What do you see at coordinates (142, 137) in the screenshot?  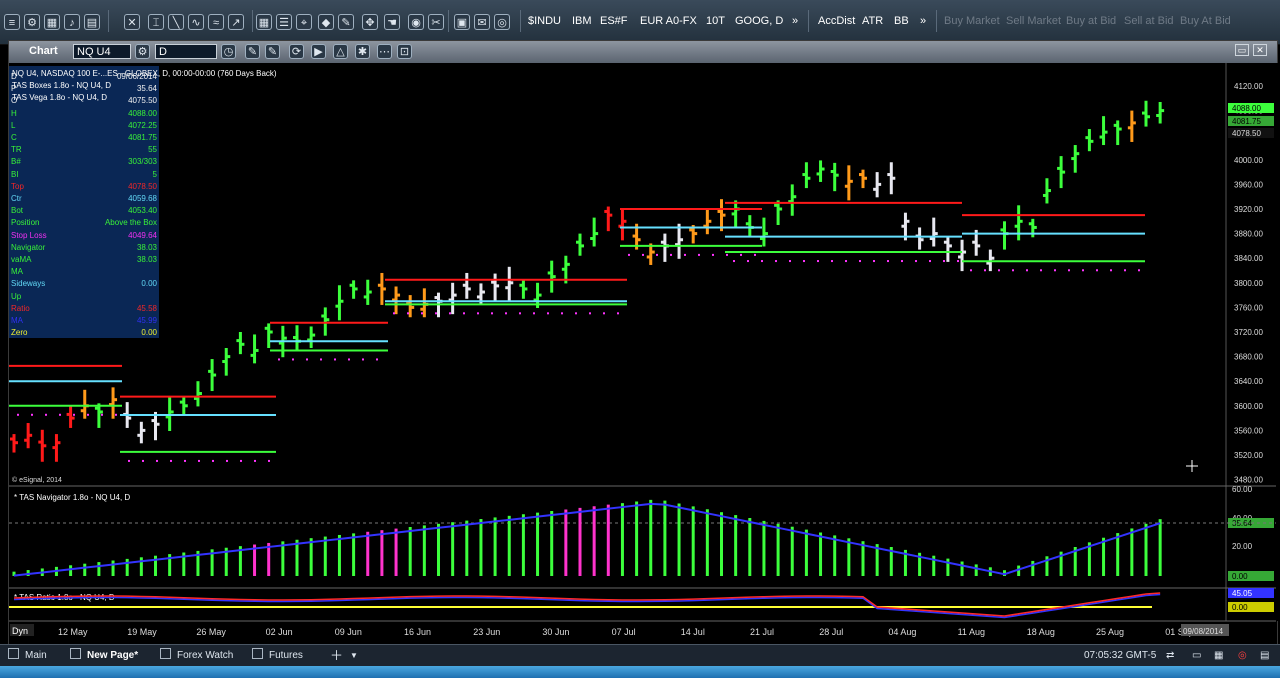 I see `legend-row-value: 4081.75` at bounding box center [142, 137].